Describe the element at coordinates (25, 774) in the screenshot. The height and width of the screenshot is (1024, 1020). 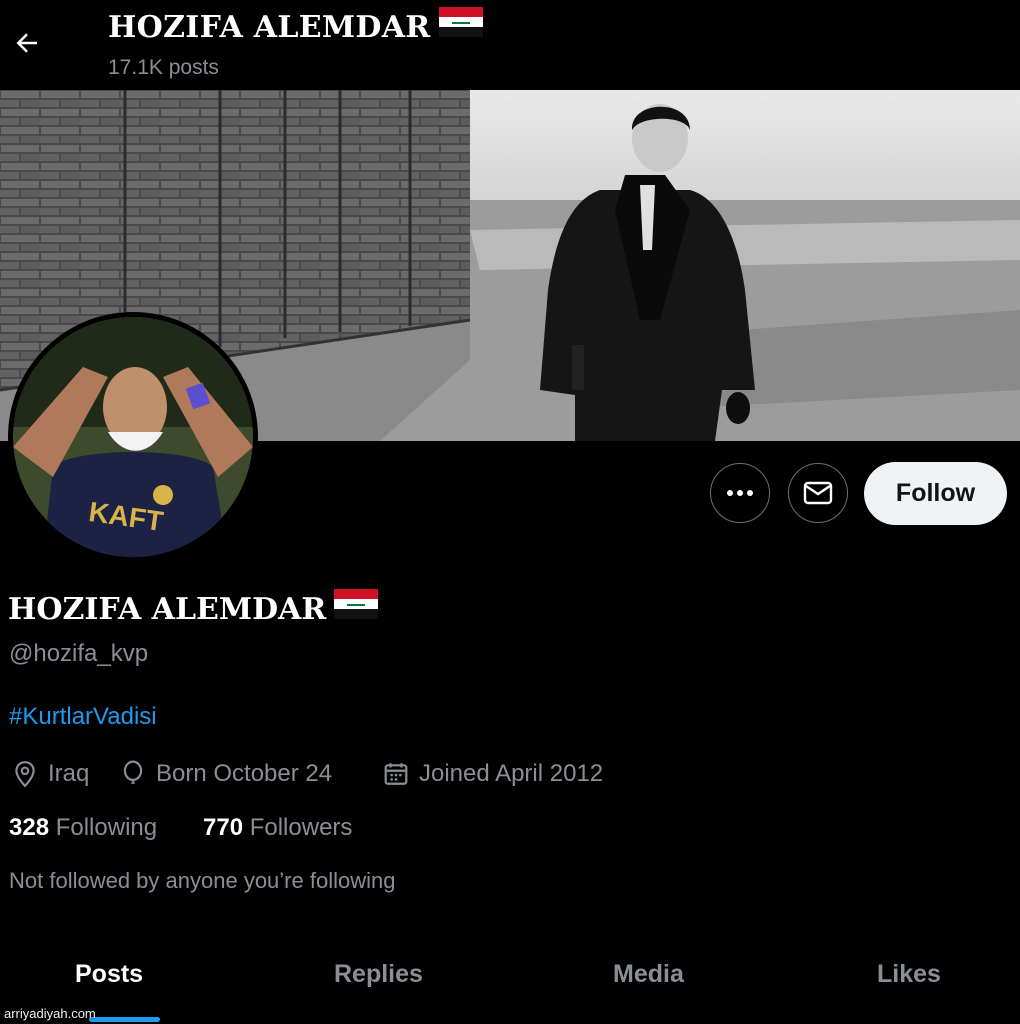
I see `location-pin-icon` at that location.